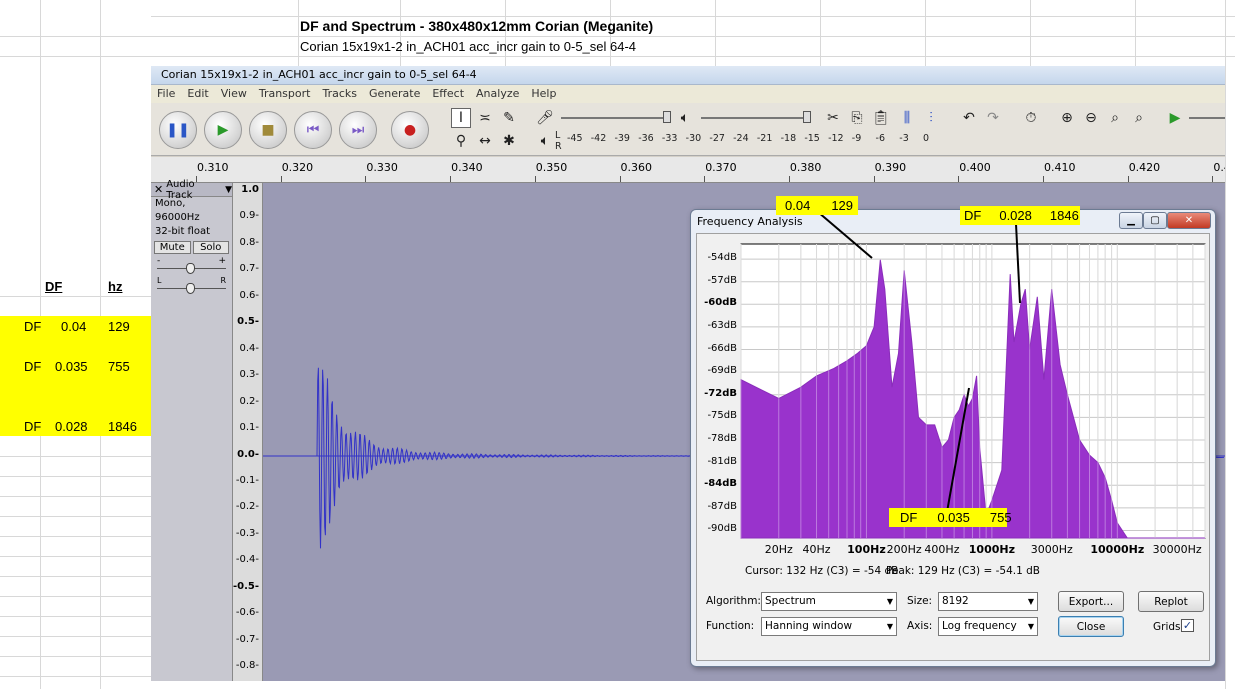 This screenshot has height=689, width=1235. What do you see at coordinates (158, 189) in the screenshot?
I see `close-track-icon: ✕` at bounding box center [158, 189].